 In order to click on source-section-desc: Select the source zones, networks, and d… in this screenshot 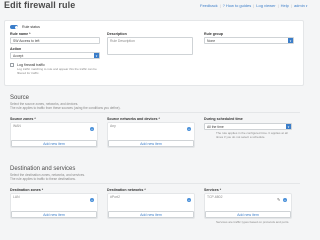, I will do `click(65, 106)`.